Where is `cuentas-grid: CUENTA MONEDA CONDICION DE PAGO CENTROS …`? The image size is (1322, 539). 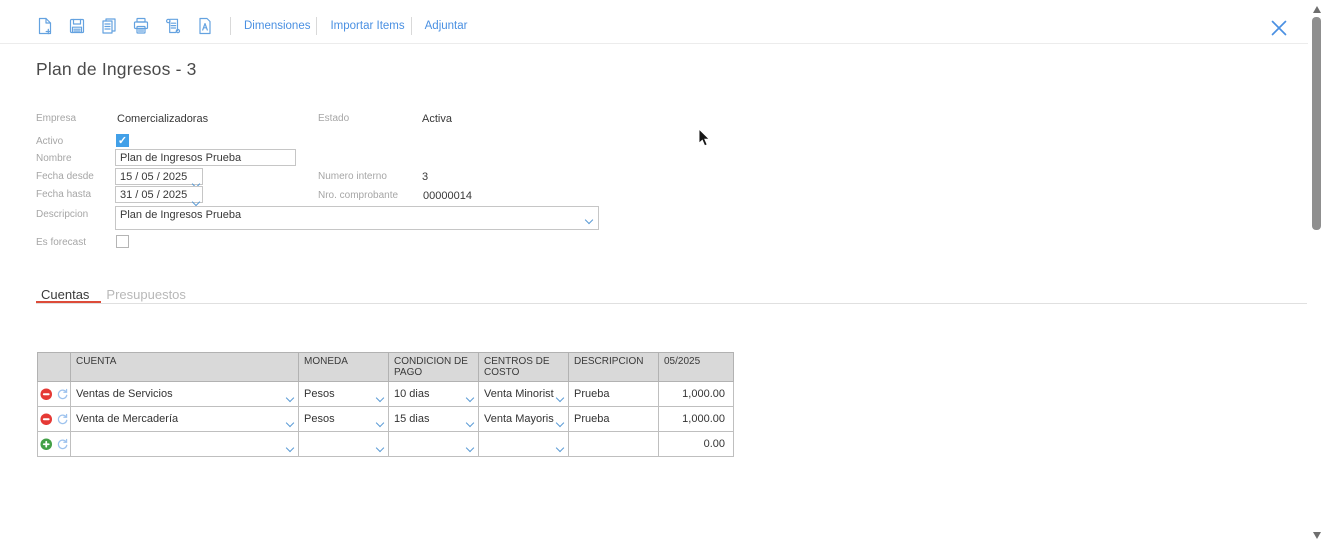 cuentas-grid: CUENTA MONEDA CONDICION DE PAGO CENTROS … is located at coordinates (385, 404).